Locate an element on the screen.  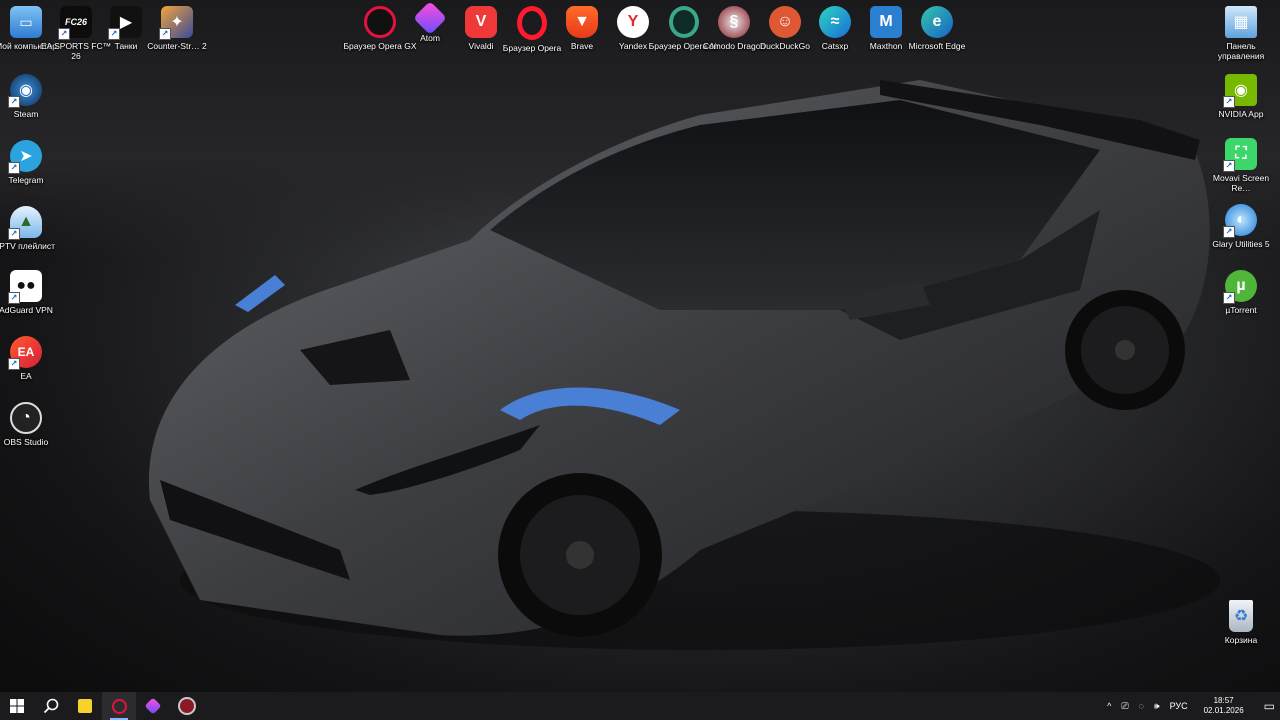
notifications-icon: ▭ is located at coordinates (1269, 706).